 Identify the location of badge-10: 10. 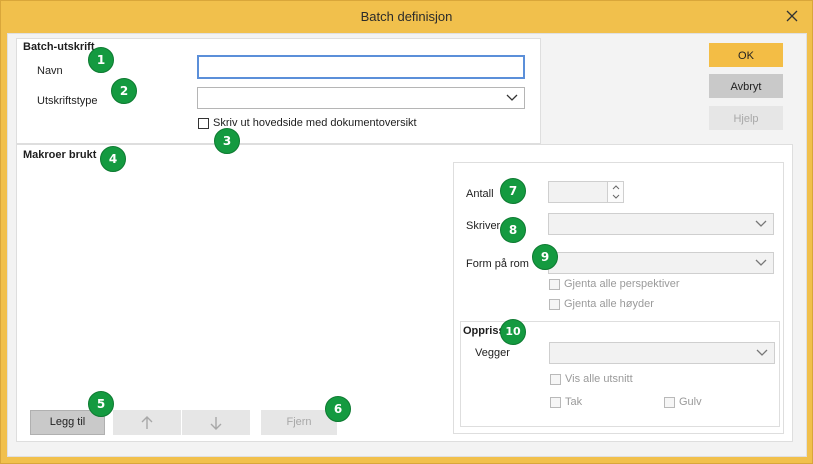
(513, 332).